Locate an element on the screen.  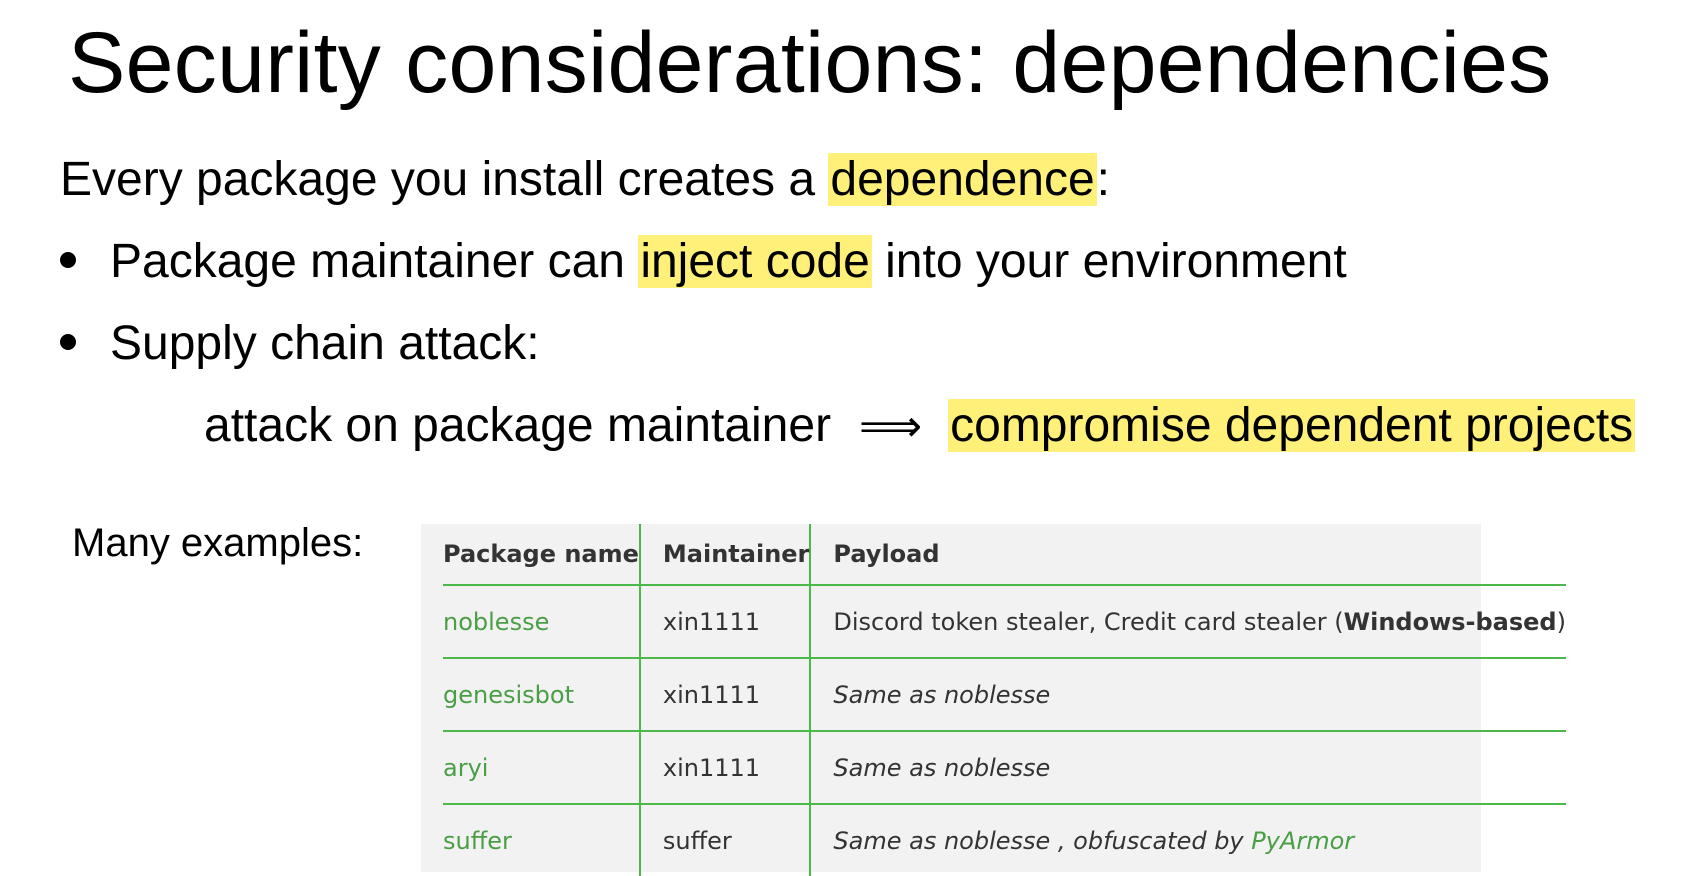
package-link-suffer: suffer is located at coordinates (541, 840).